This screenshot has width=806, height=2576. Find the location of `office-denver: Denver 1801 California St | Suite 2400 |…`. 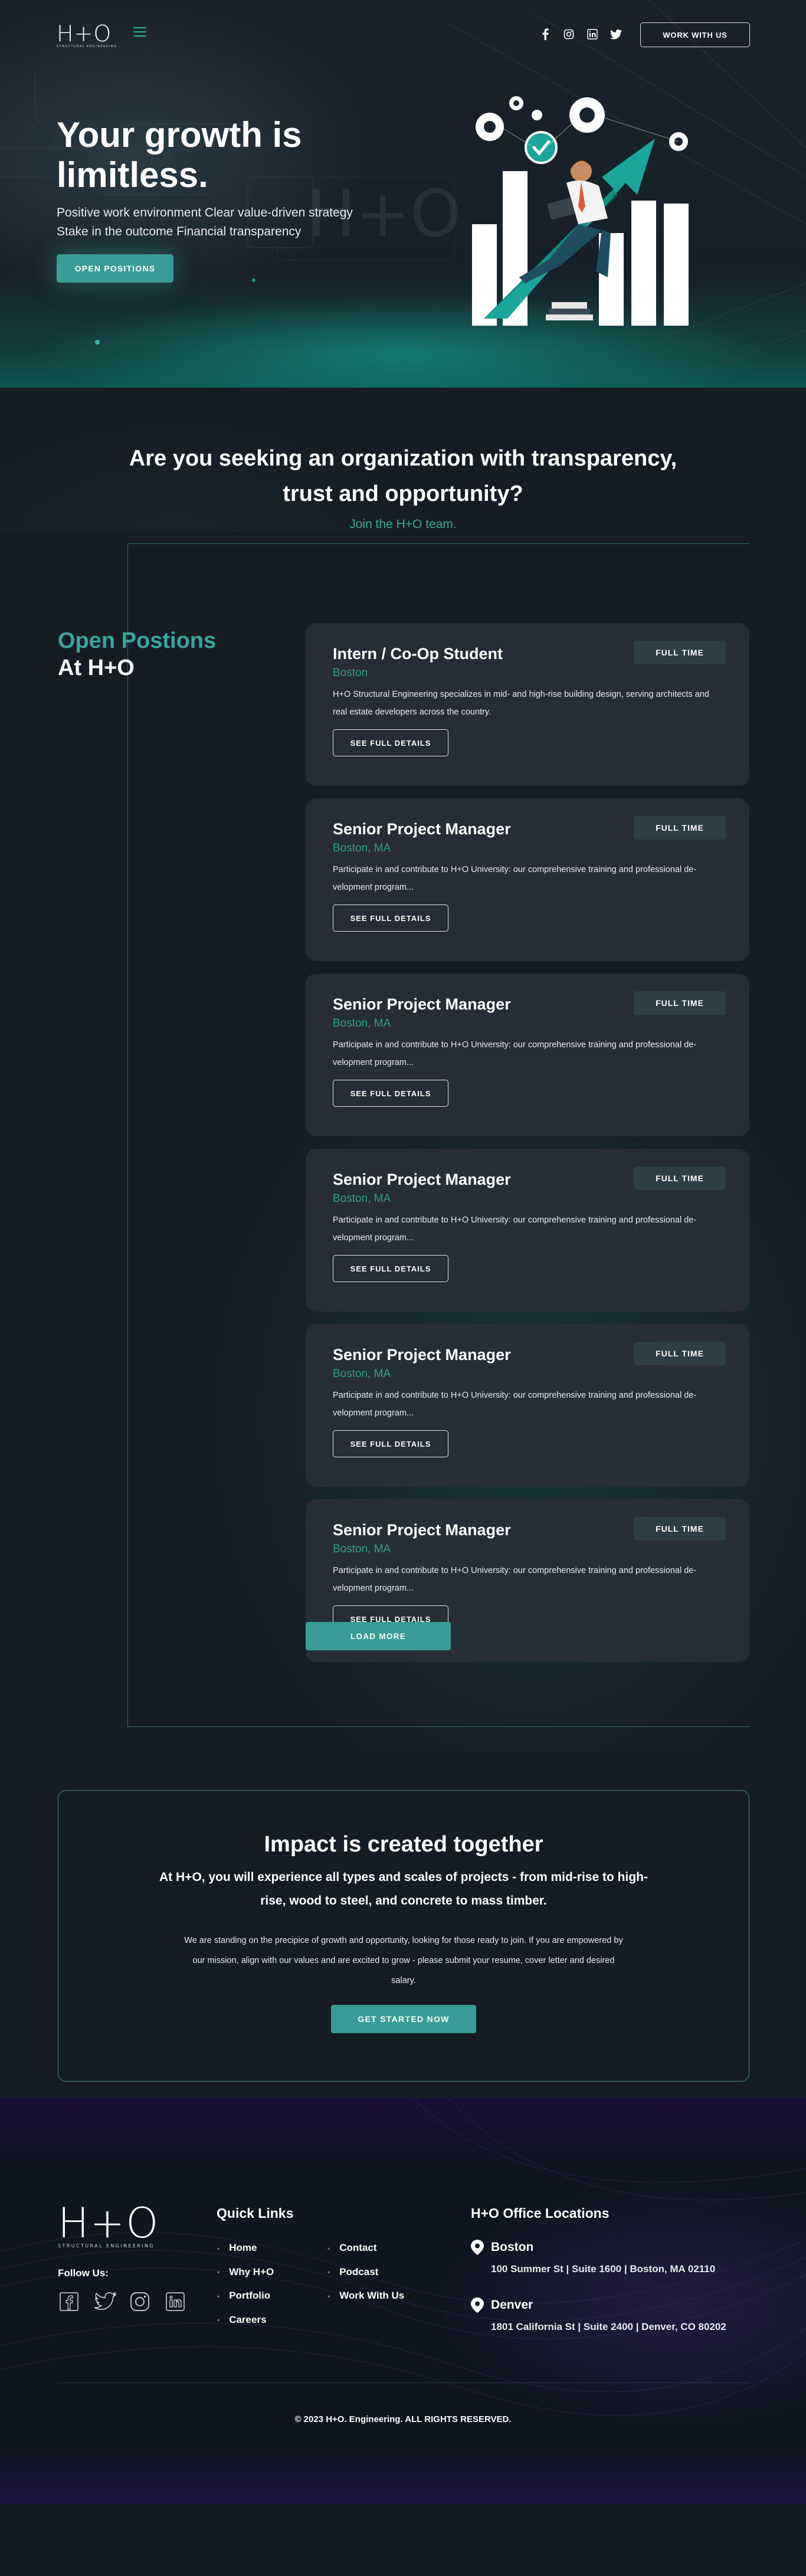

office-denver: Denver 1801 California St | Suite 2400 |… is located at coordinates (598, 2315).